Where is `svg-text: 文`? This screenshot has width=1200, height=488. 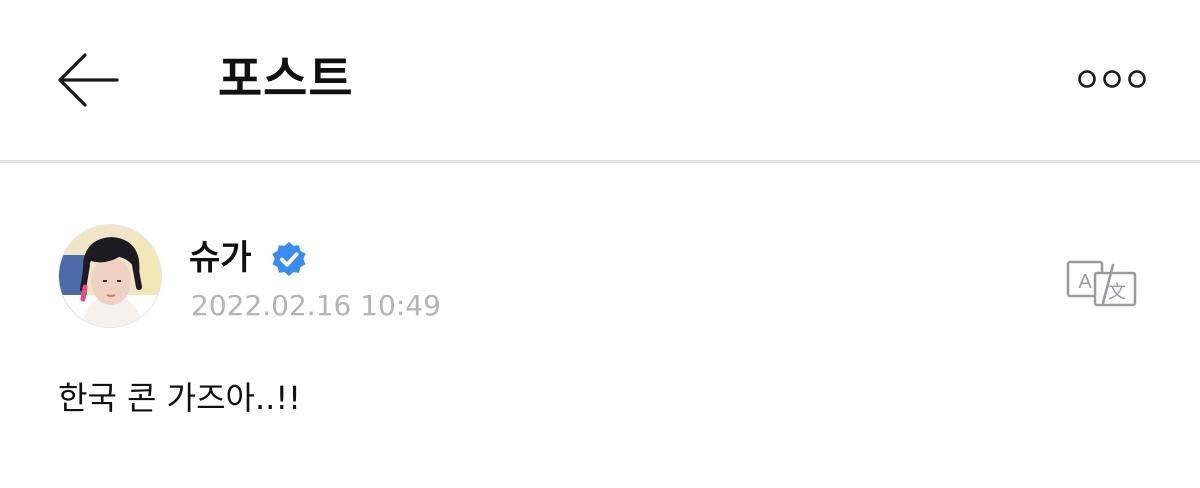
svg-text: 文 is located at coordinates (1117, 292).